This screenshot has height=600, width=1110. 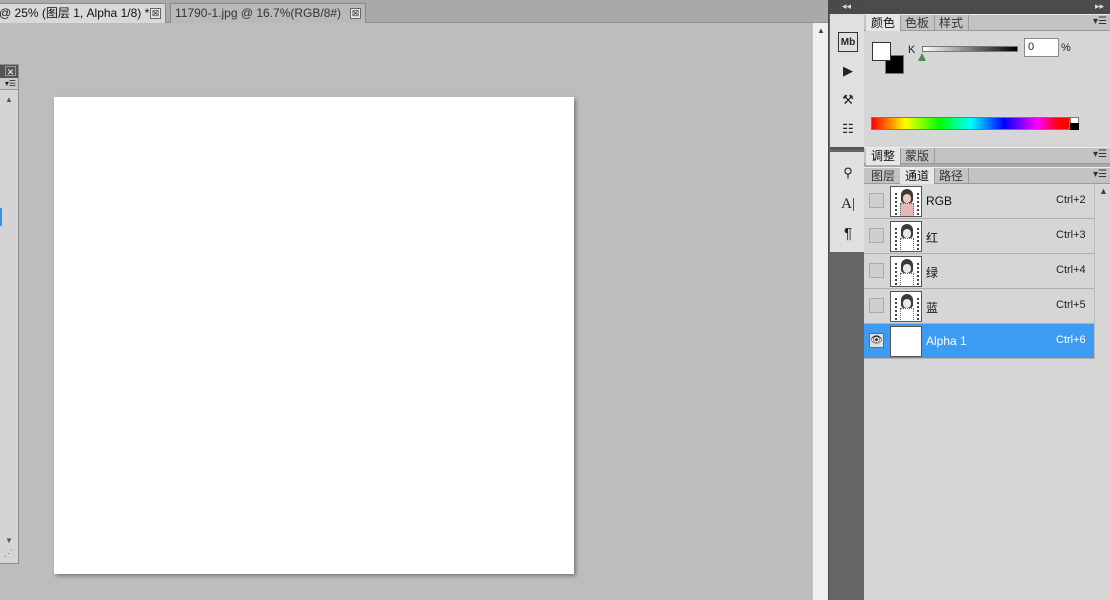 What do you see at coordinates (987, 156) in the screenshot?
I see `adjustments-panel-tabs: 调整 蒙版 ▾☰` at bounding box center [987, 156].